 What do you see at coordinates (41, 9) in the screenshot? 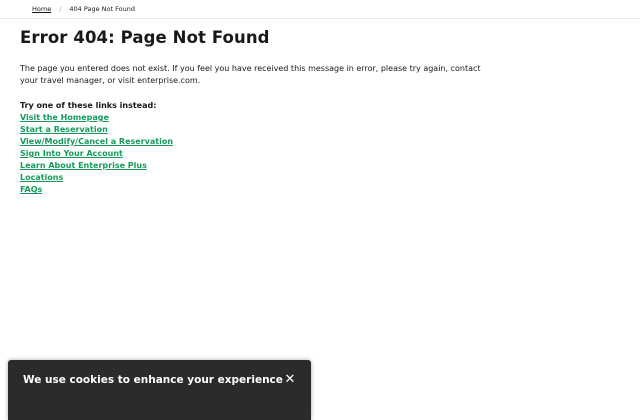
I see `breadcrumb-home-link: Home` at bounding box center [41, 9].